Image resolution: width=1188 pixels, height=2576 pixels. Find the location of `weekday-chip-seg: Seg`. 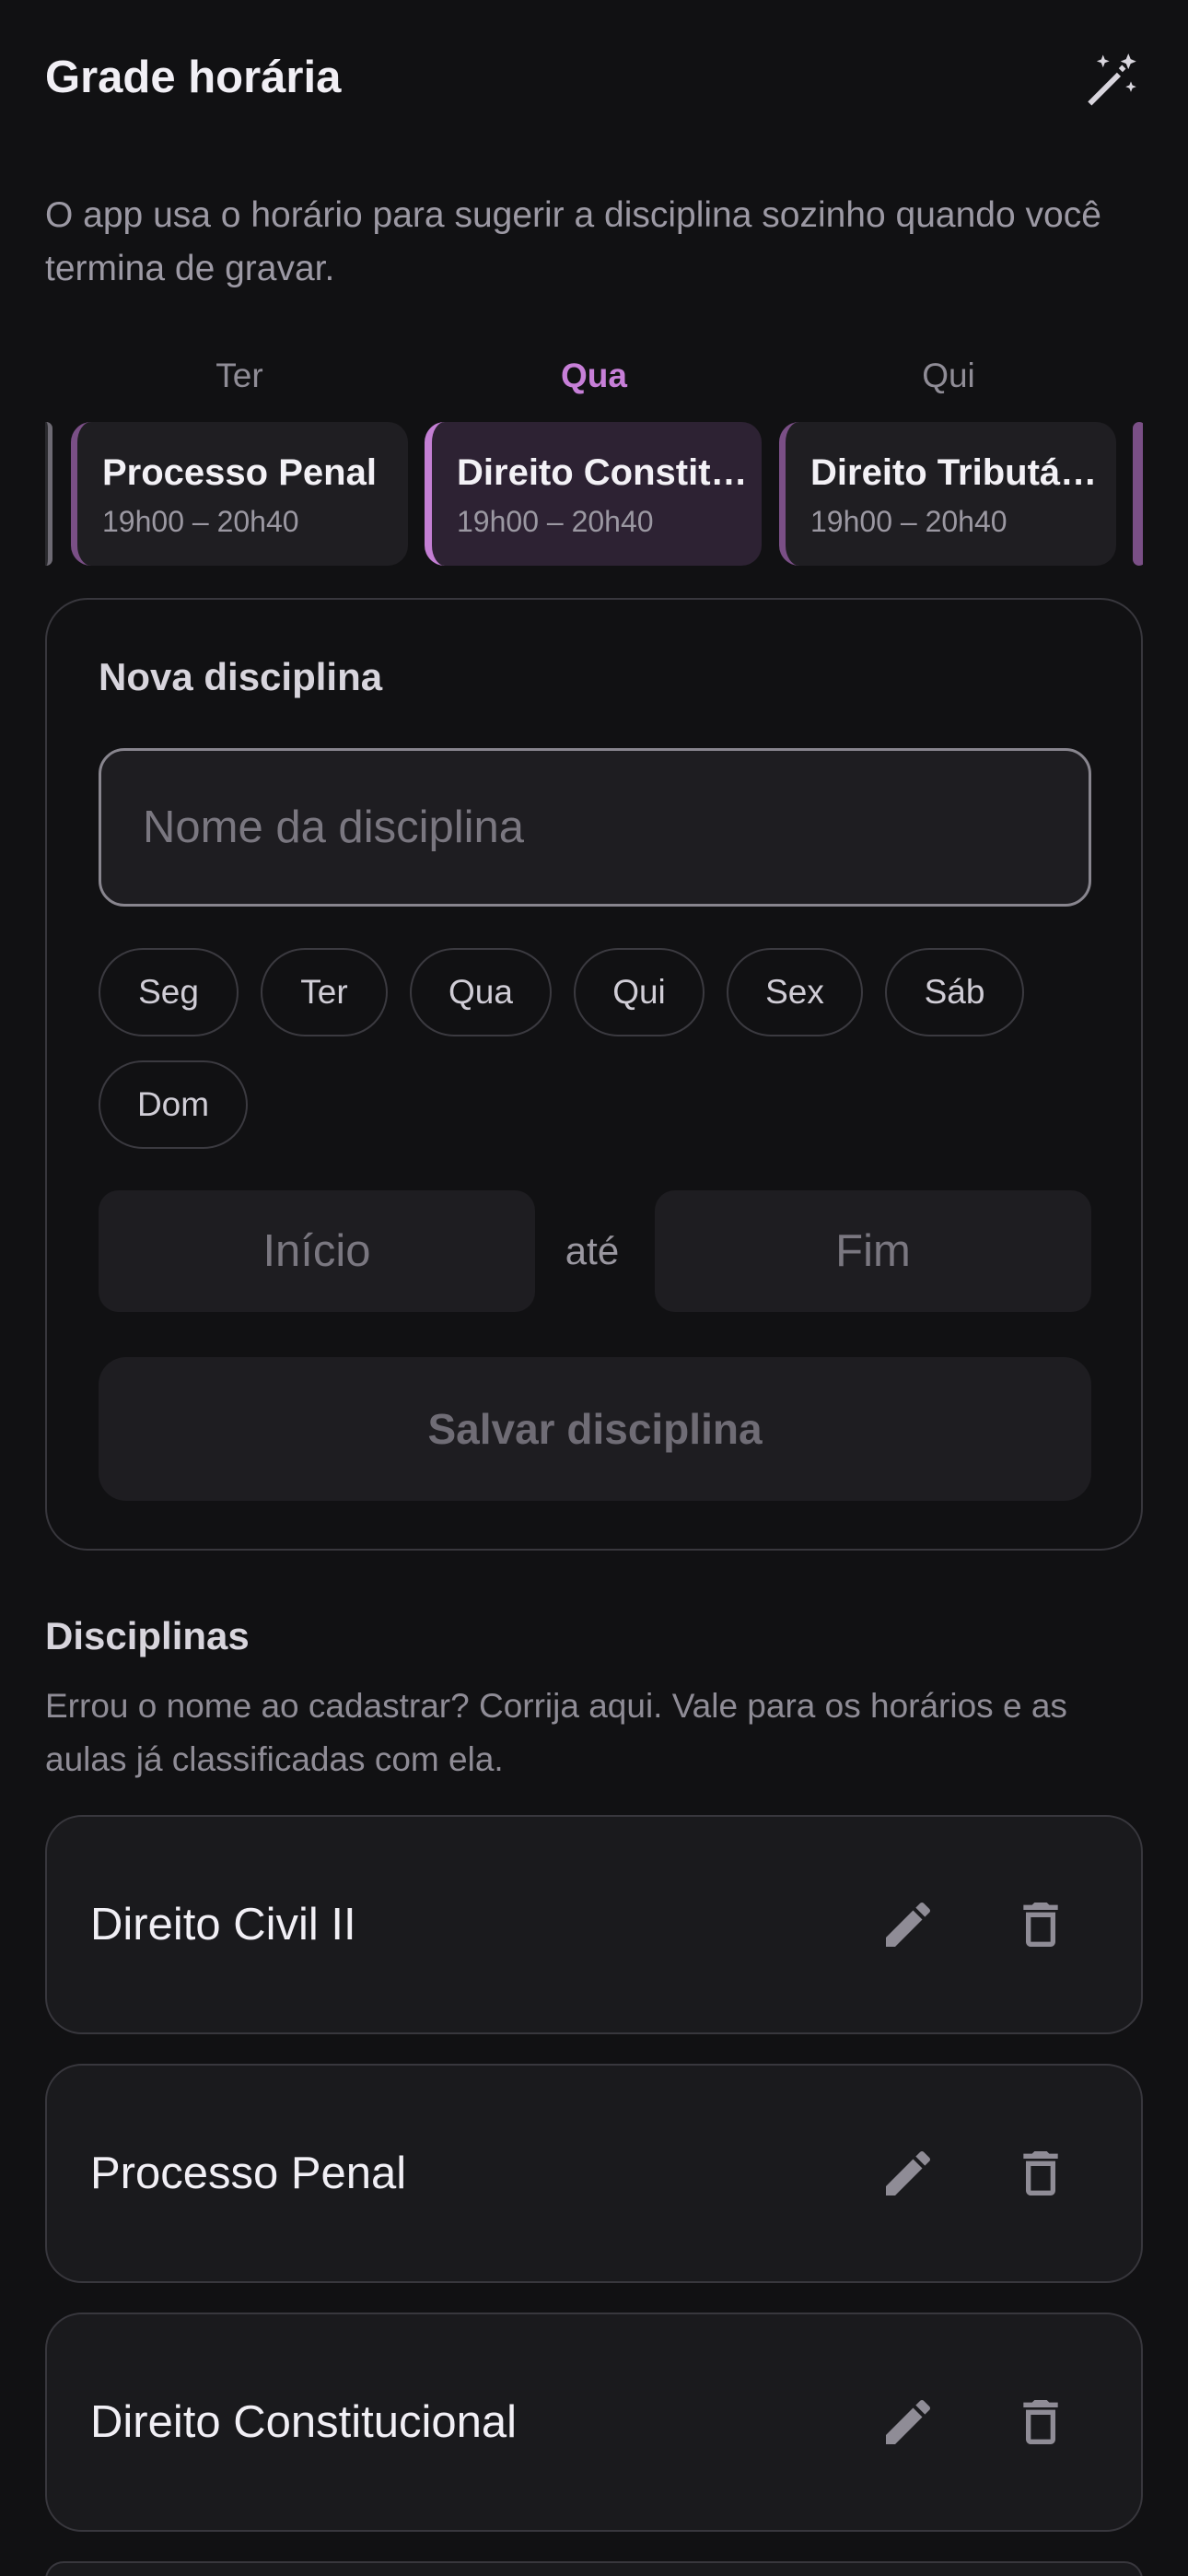

weekday-chip-seg: Seg is located at coordinates (169, 992).